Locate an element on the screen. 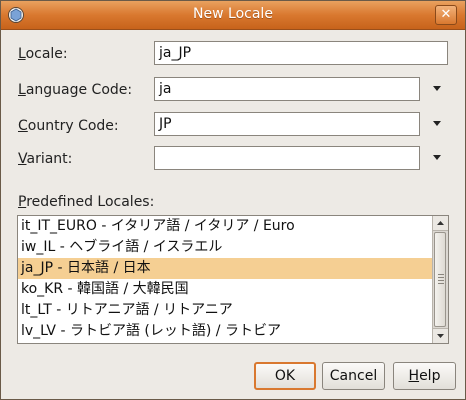 The height and width of the screenshot is (400, 466). title-bar: New Locale ✕ is located at coordinates (233, 15).